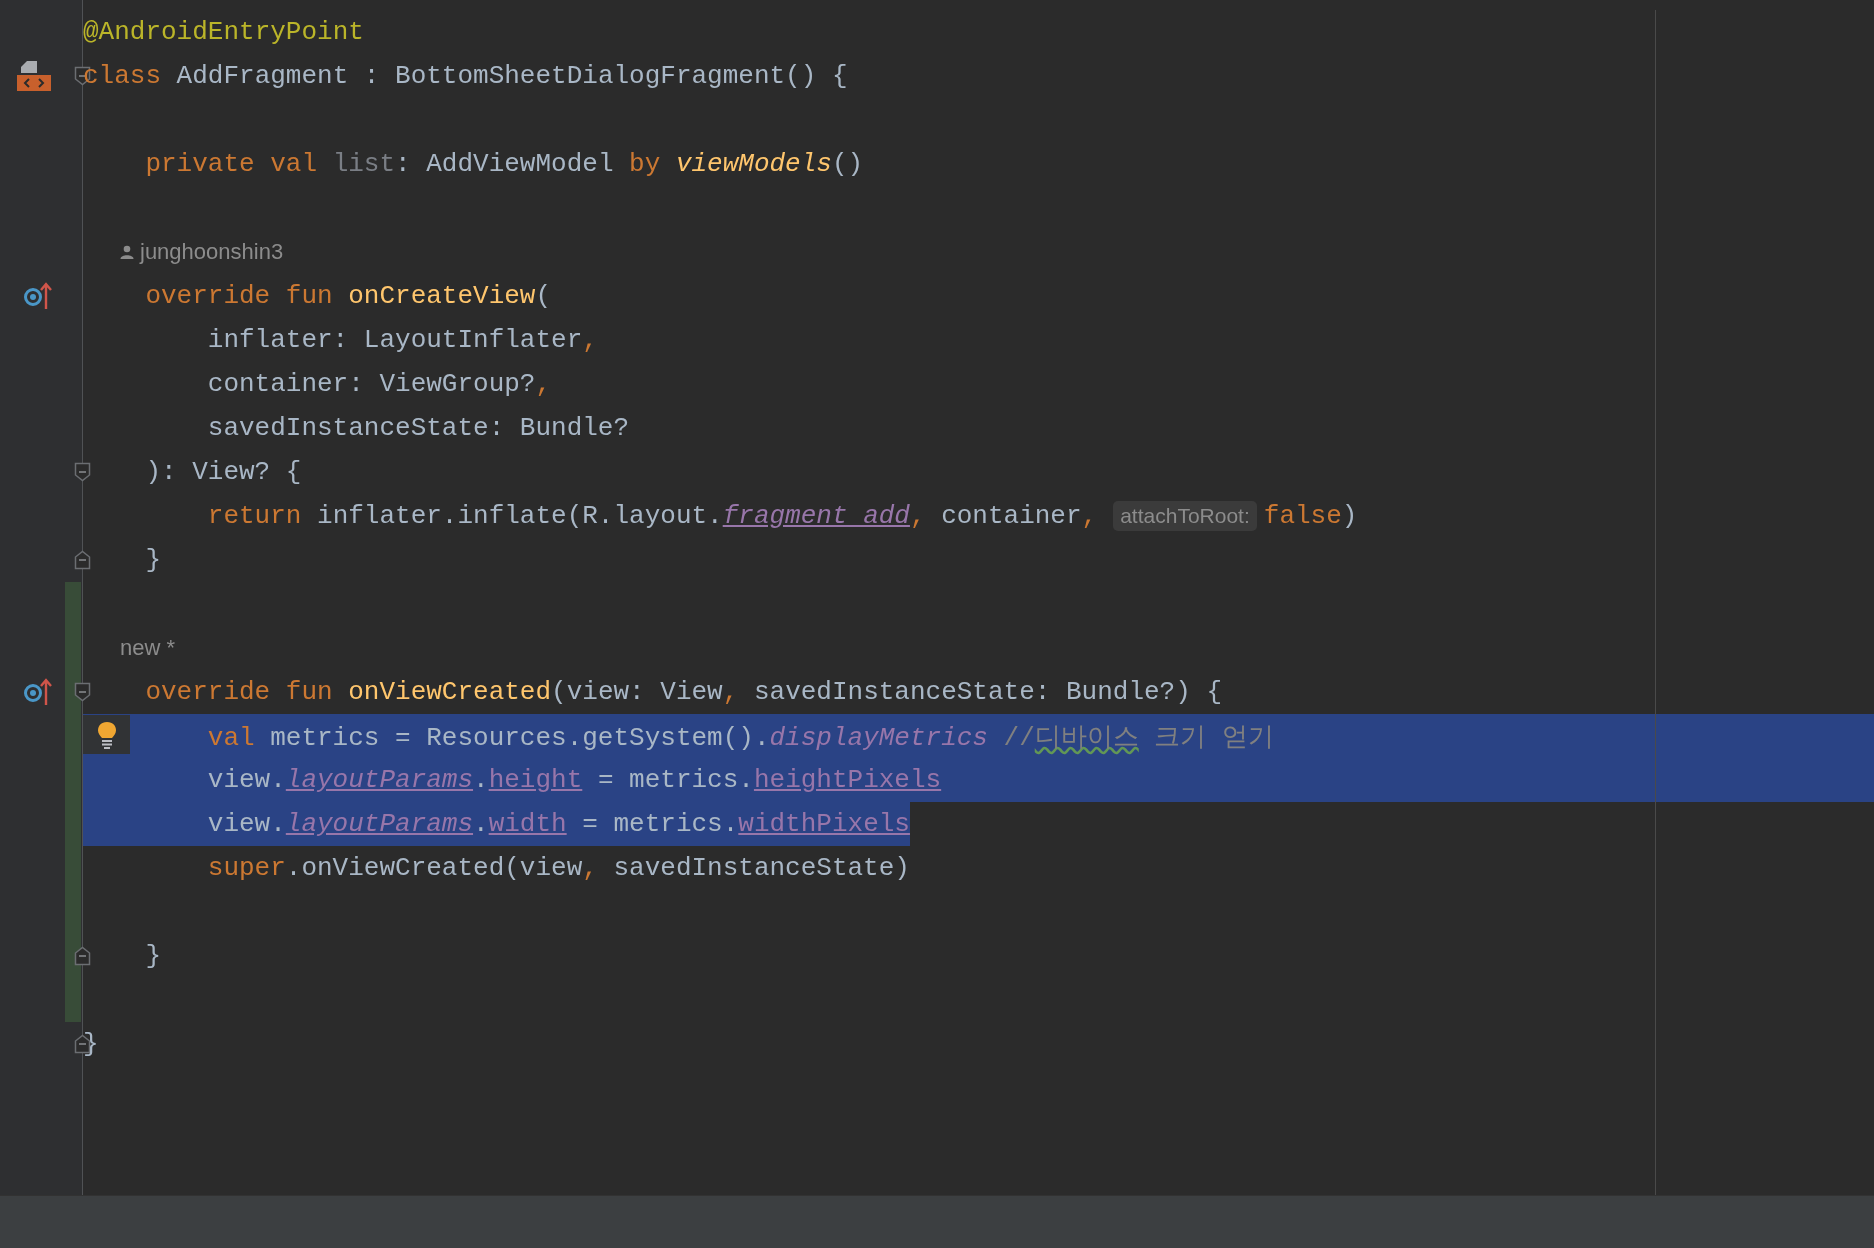 Image resolution: width=1874 pixels, height=1248 pixels. I want to click on code-text: @AndroidEntryPoint, so click(223, 32).